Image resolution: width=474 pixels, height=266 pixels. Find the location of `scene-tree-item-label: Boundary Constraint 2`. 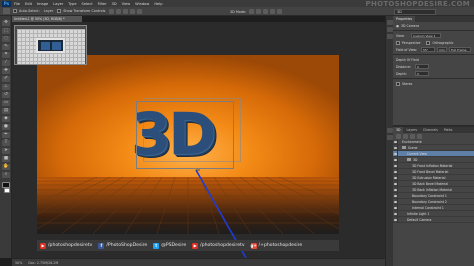

scene-tree-item-label: Boundary Constraint 2 is located at coordinates (429, 201).